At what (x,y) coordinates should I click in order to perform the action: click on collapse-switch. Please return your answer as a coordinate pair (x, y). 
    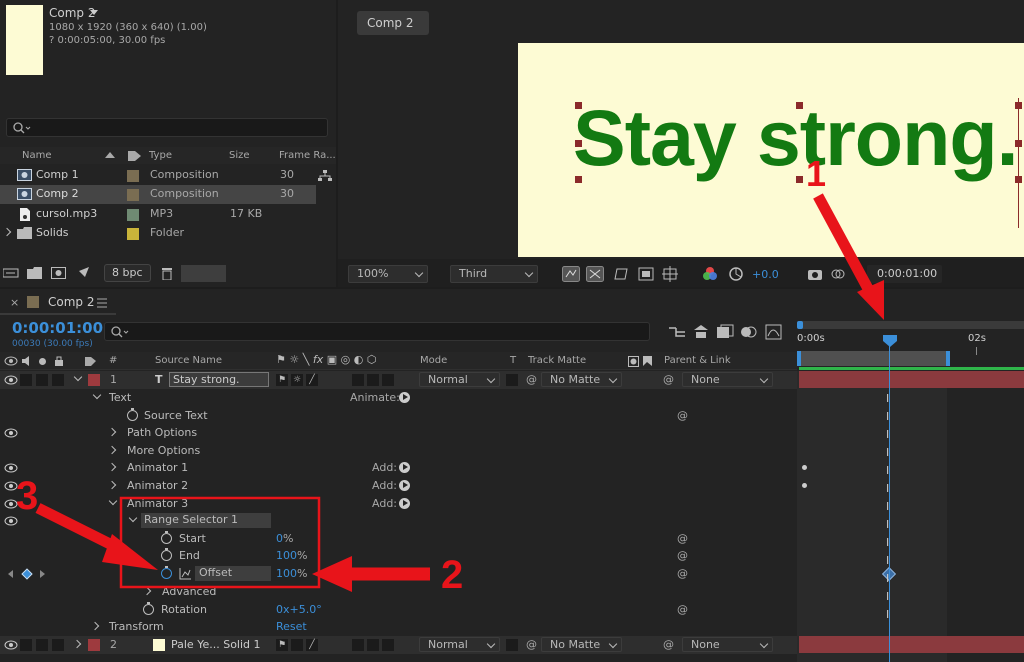
    Looking at the image, I should click on (297, 645).